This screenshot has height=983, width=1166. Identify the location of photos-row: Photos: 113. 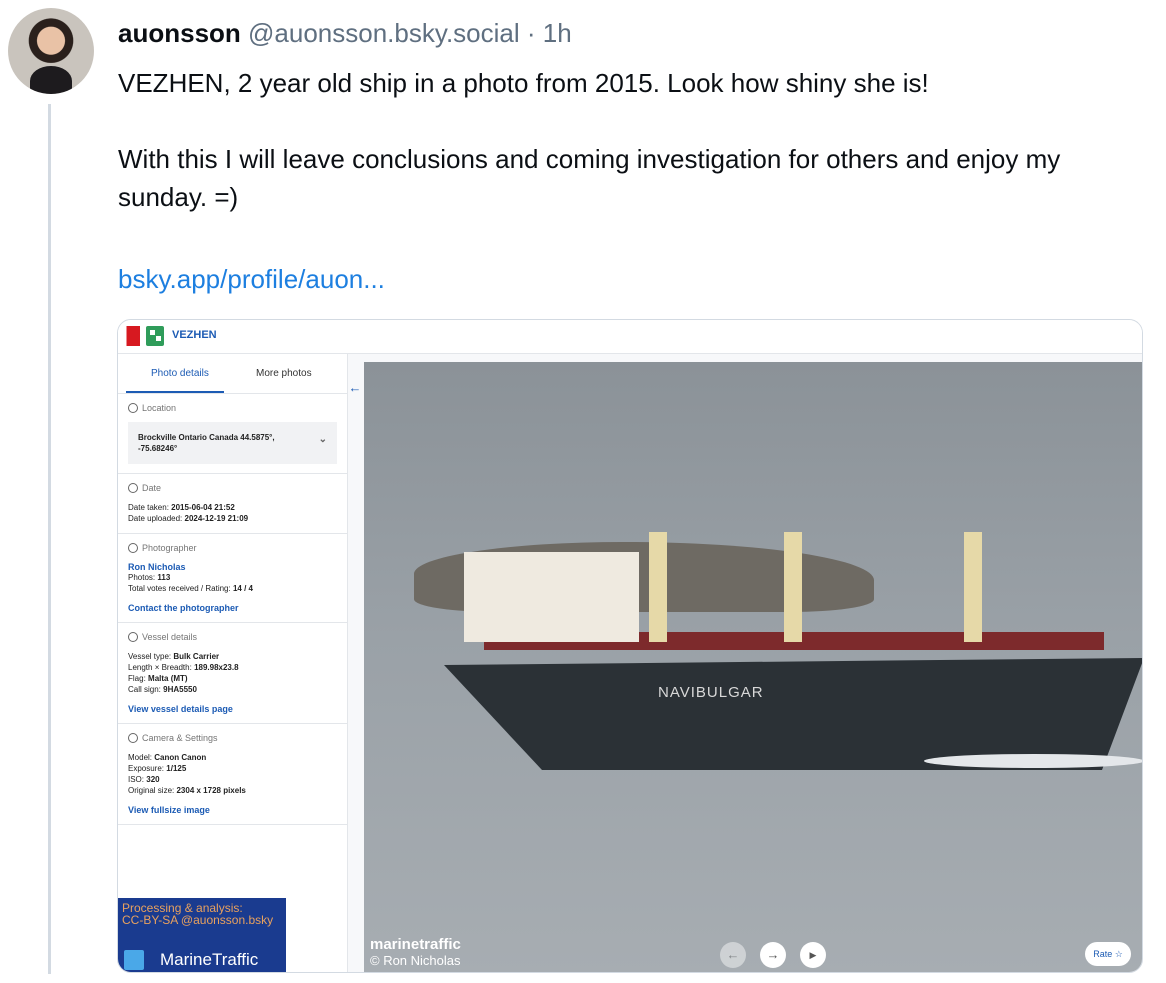
(232, 577).